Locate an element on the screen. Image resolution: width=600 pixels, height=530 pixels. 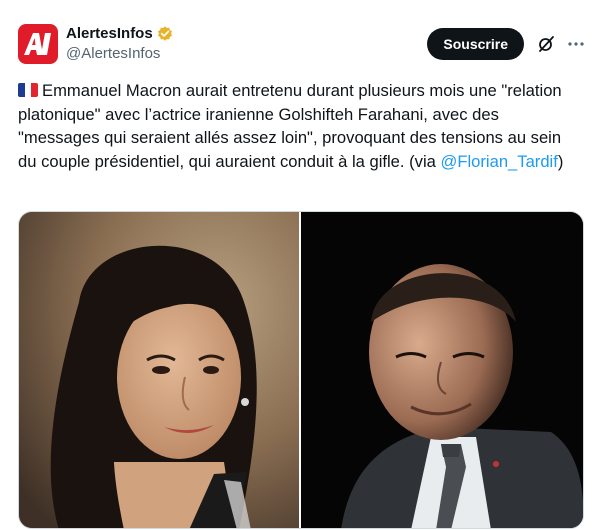
header-actions: Souscrire is located at coordinates (506, 44).